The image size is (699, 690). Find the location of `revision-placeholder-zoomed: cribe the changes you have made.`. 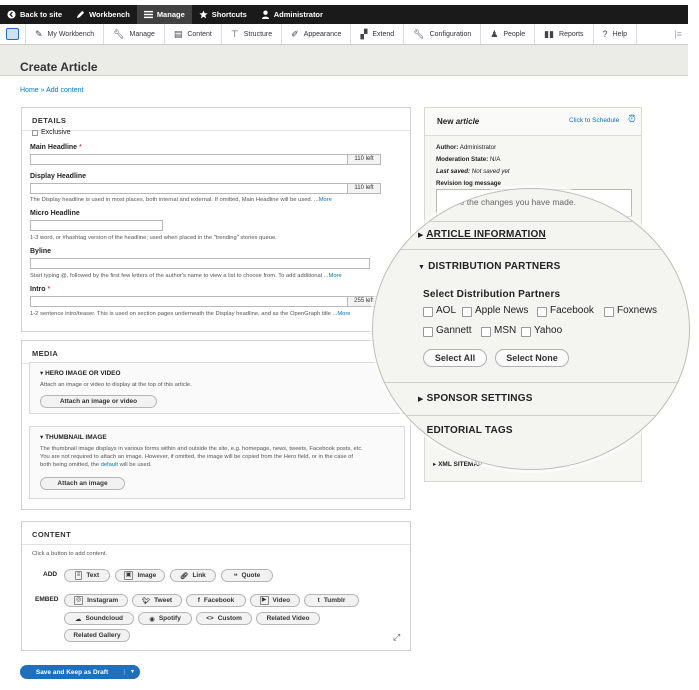

revision-placeholder-zoomed: cribe the changes you have made. is located at coordinates (511, 202).